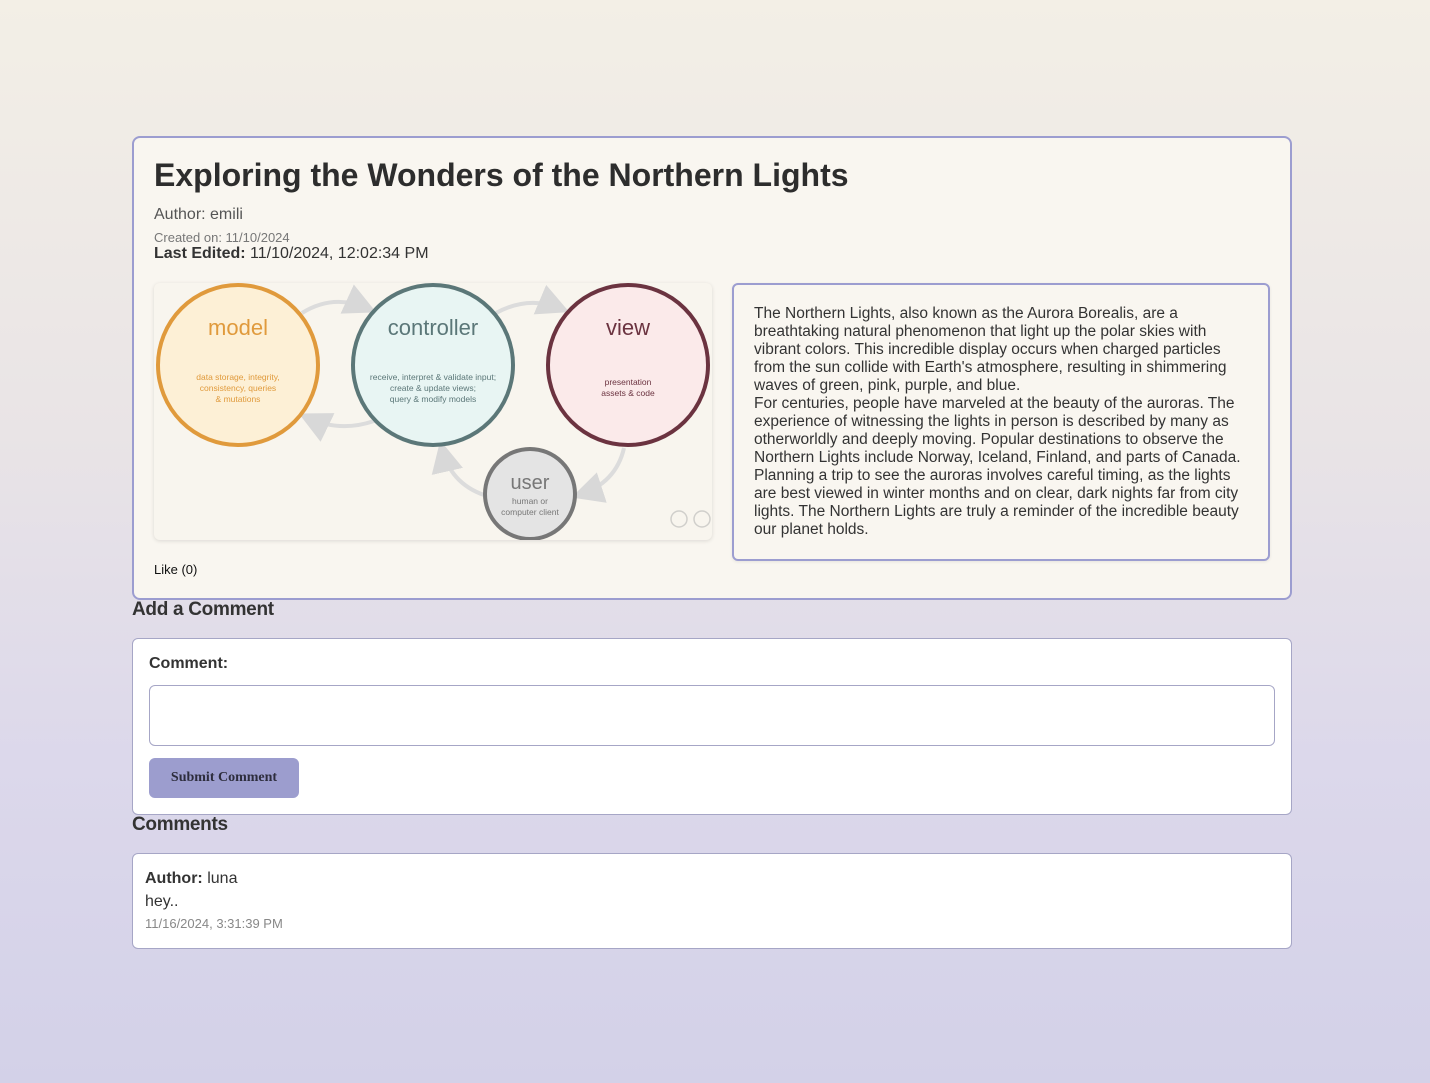 This screenshot has height=1083, width=1430. What do you see at coordinates (222, 878) in the screenshot?
I see `comment-author-name: luna` at bounding box center [222, 878].